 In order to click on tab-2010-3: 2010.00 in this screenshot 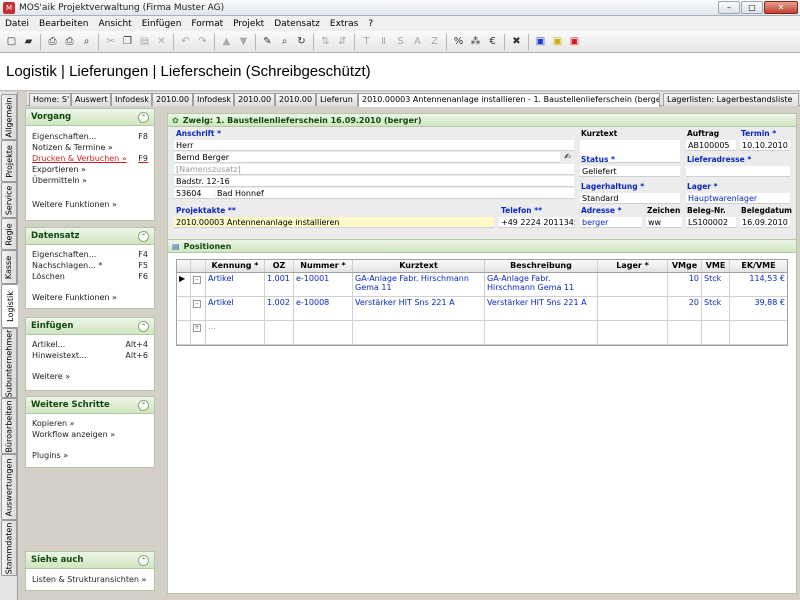, I will do `click(295, 99)`.